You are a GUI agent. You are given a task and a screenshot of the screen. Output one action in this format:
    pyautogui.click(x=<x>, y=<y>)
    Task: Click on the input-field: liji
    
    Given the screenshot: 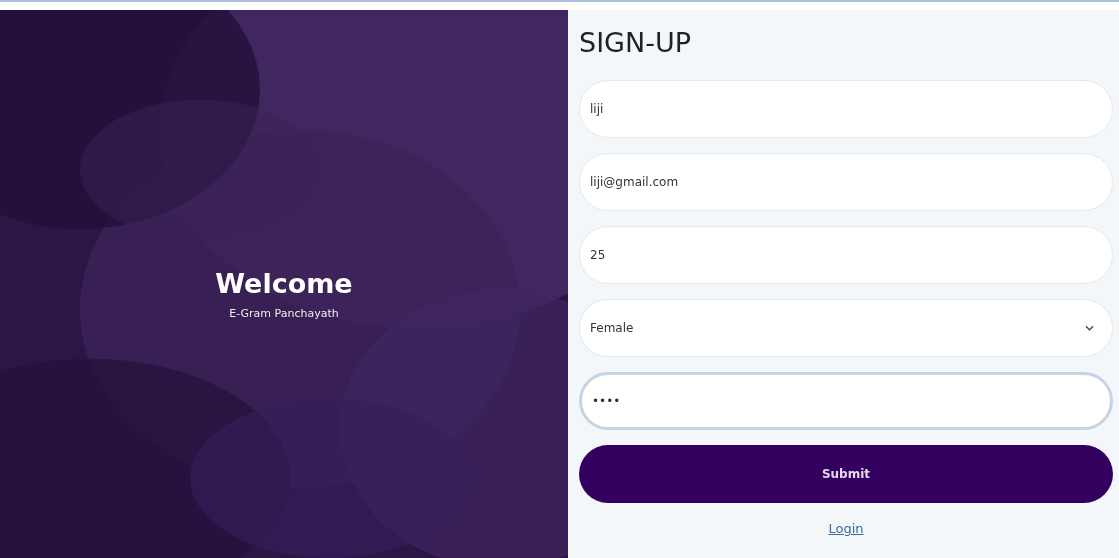 What is the action you would take?
    pyautogui.click(x=846, y=109)
    